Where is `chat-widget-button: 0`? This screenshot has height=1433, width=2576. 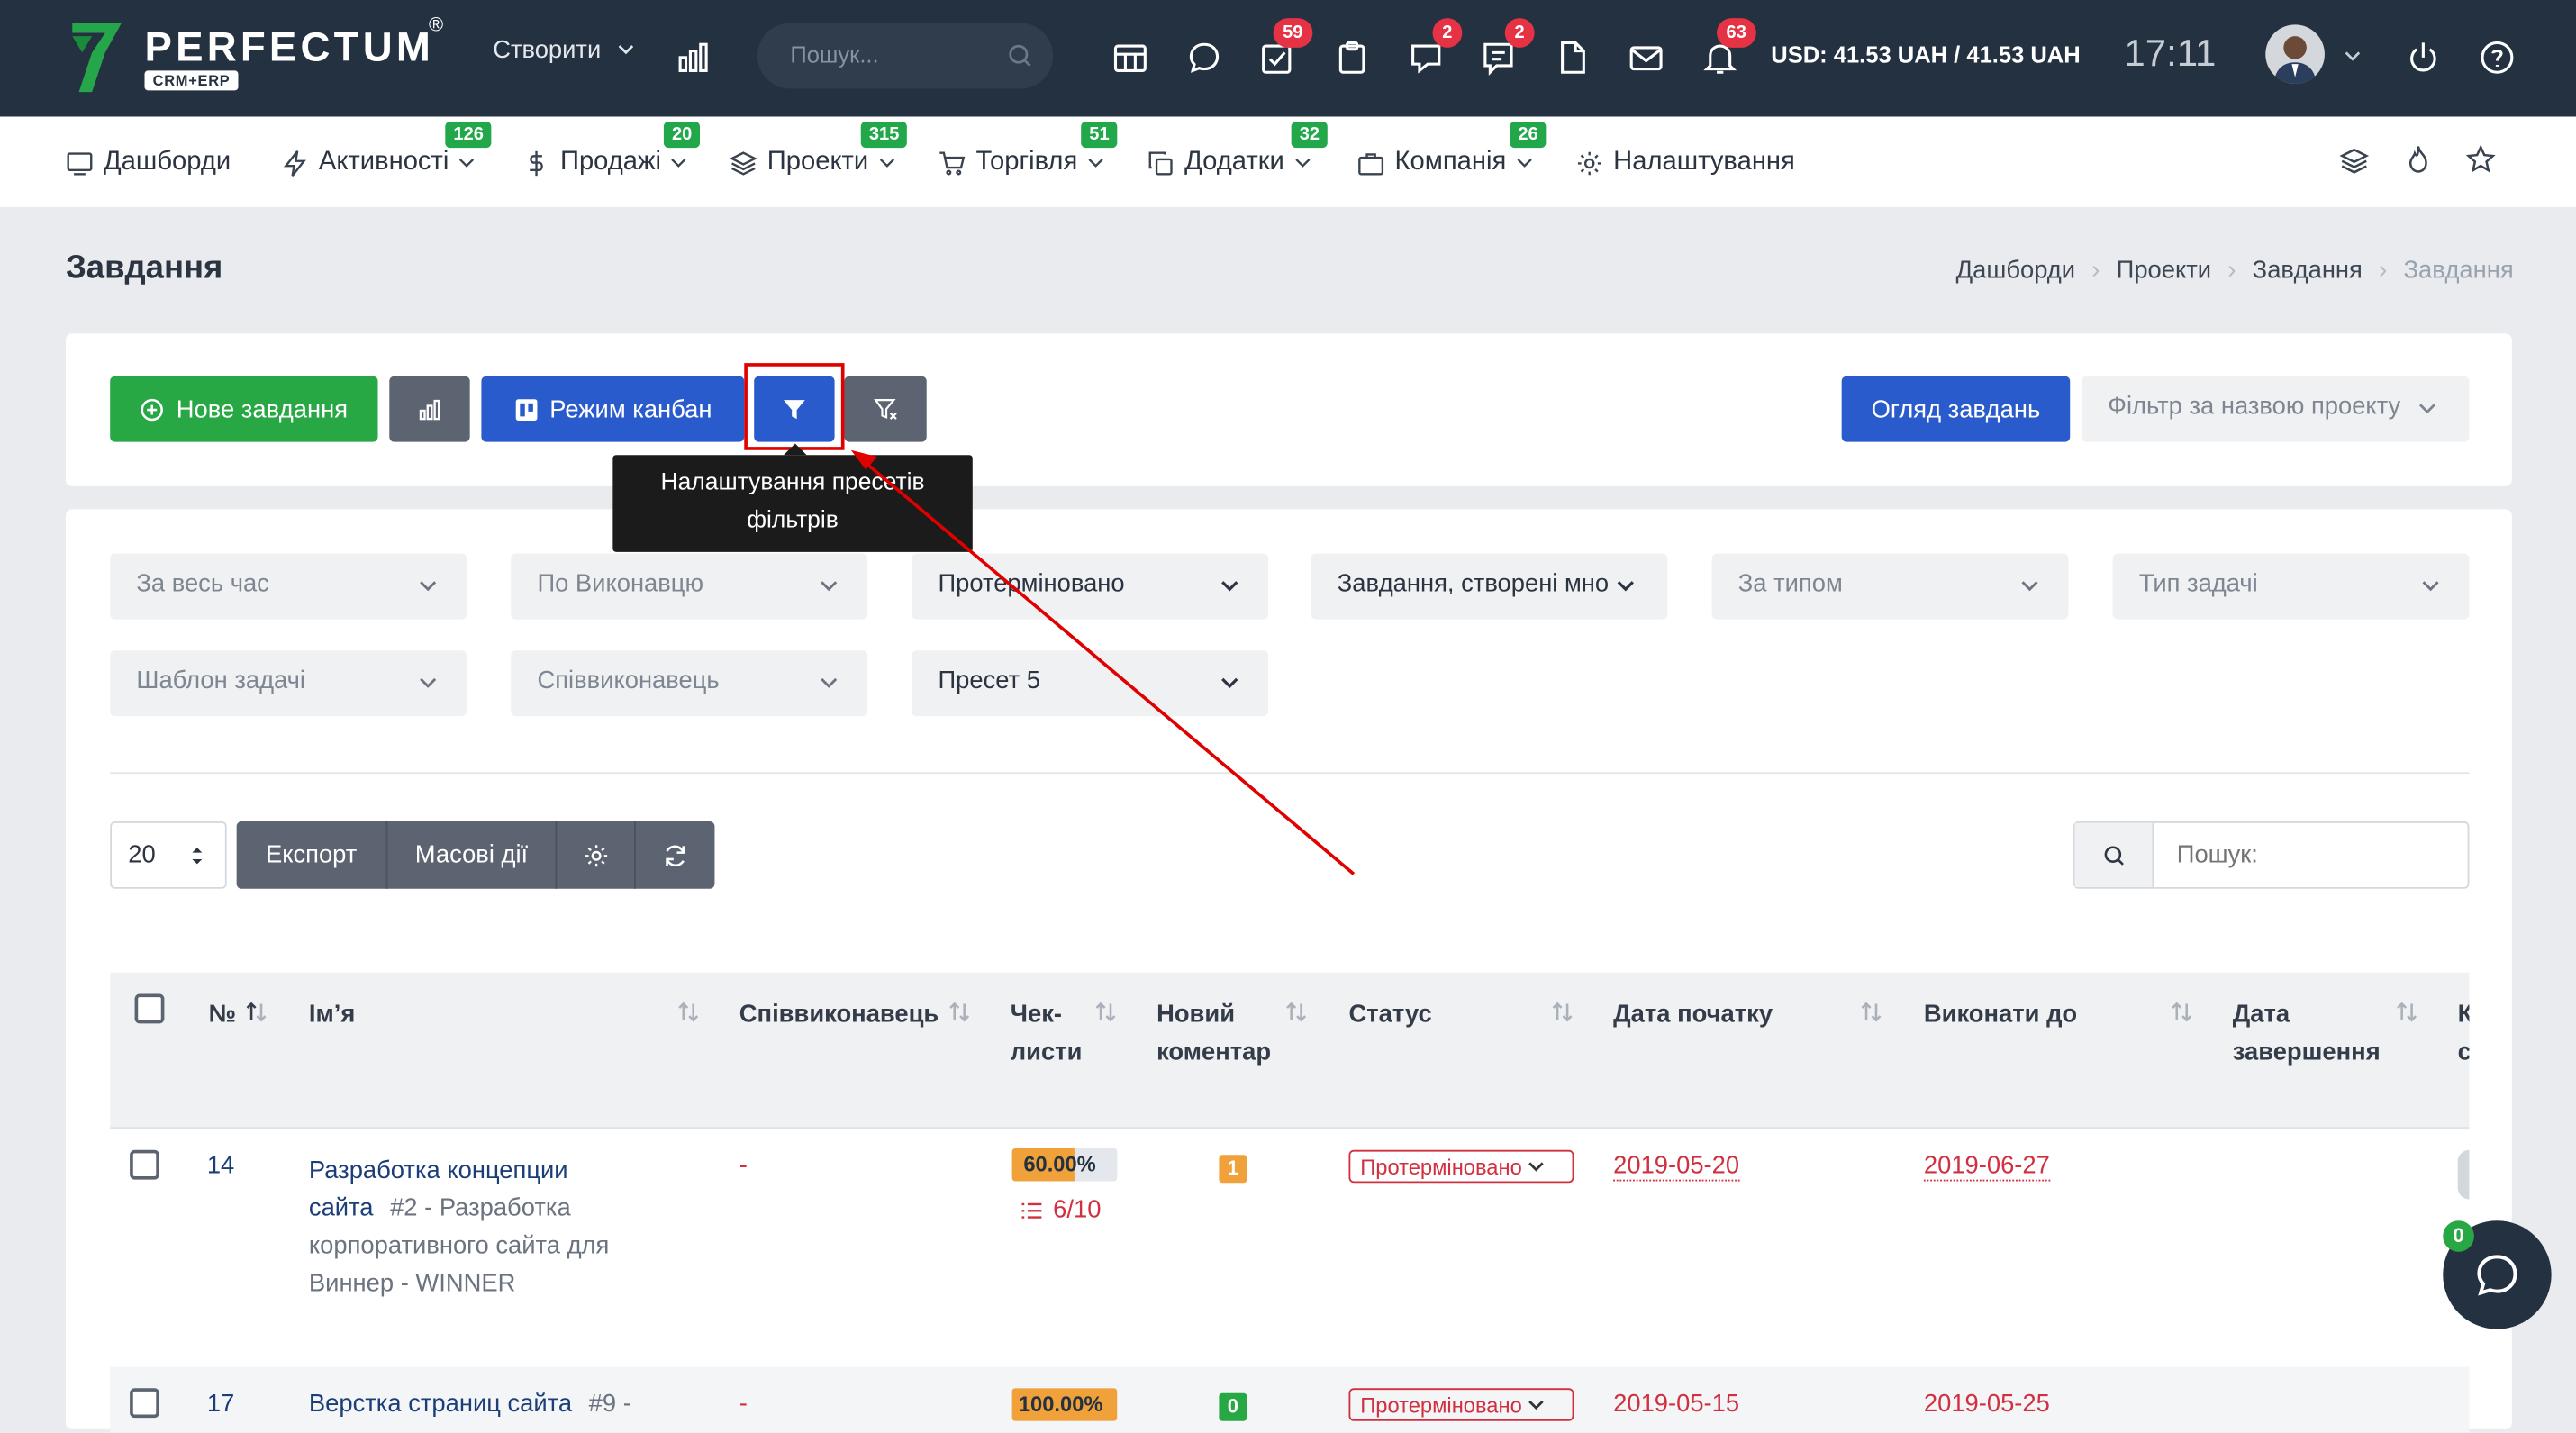
chat-widget-button: 0 is located at coordinates (2498, 1274).